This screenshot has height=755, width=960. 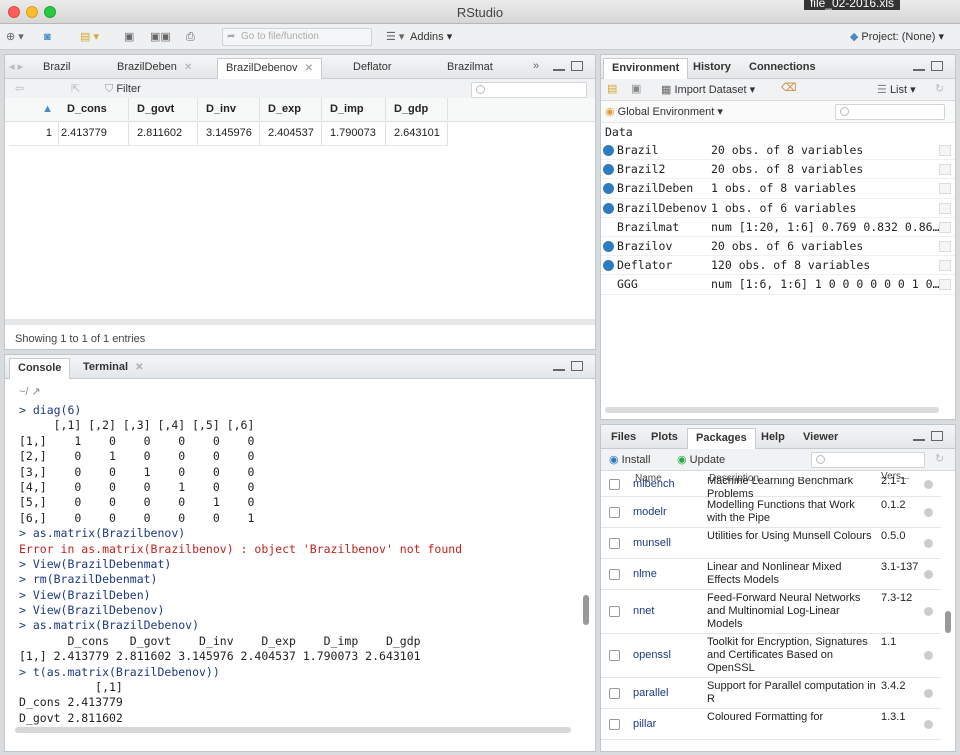 I want to click on save-workspace-icon: ▣, so click(x=636, y=88).